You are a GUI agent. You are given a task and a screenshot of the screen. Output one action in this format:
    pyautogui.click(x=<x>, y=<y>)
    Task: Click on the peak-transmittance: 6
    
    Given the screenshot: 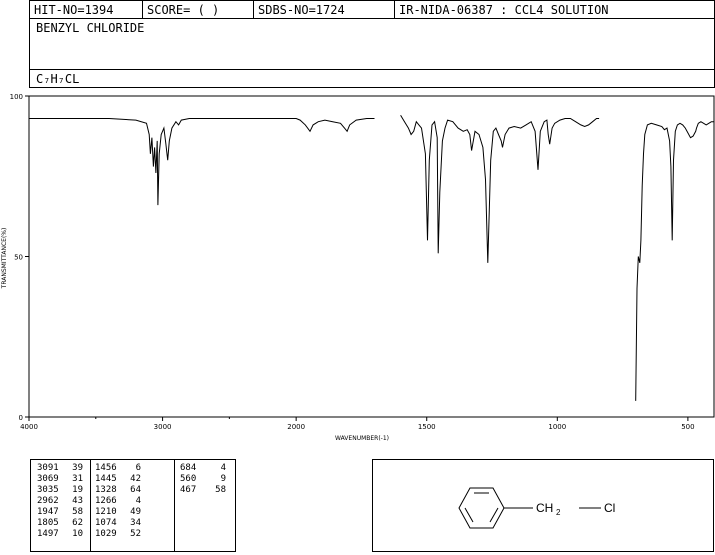 What is the action you would take?
    pyautogui.click(x=138, y=468)
    